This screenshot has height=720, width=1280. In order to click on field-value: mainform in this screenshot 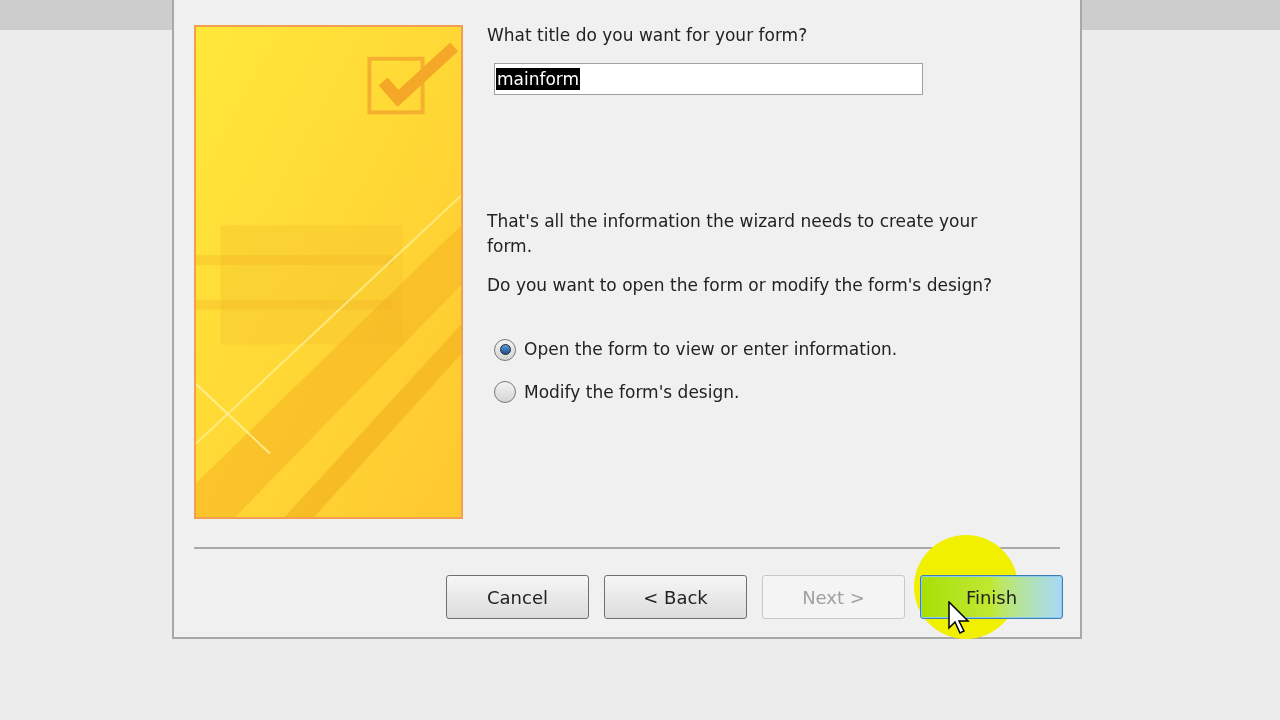, I will do `click(538, 78)`.